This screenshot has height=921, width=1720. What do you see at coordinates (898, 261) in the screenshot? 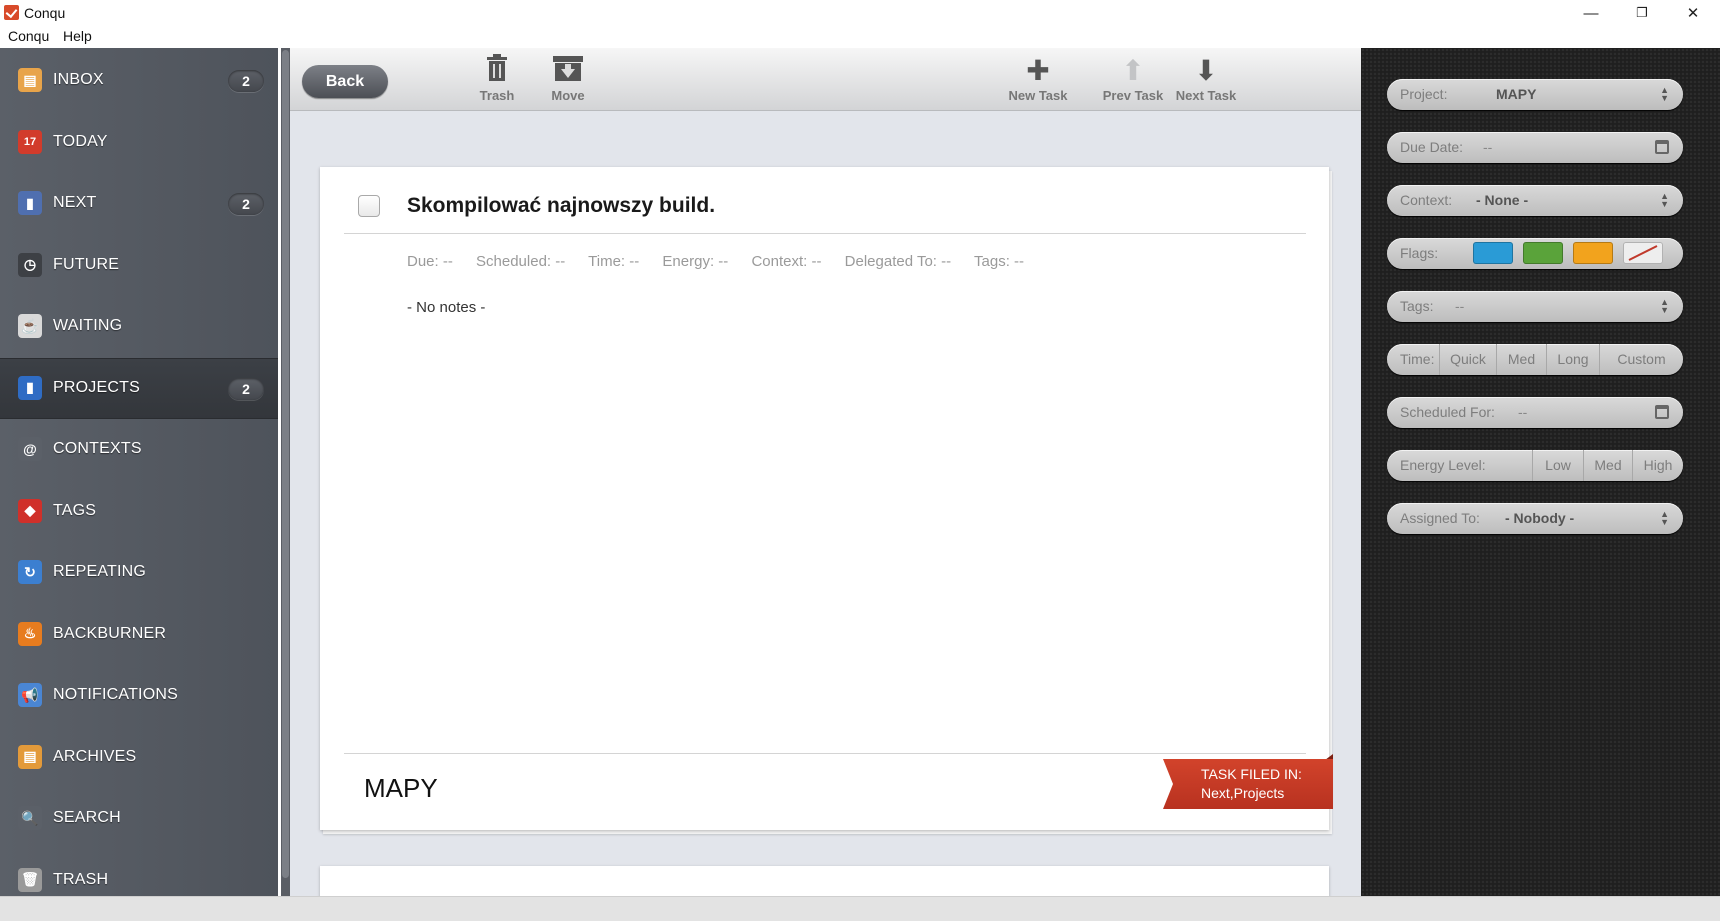
I see `meta-delegated: Delegated To: --` at bounding box center [898, 261].